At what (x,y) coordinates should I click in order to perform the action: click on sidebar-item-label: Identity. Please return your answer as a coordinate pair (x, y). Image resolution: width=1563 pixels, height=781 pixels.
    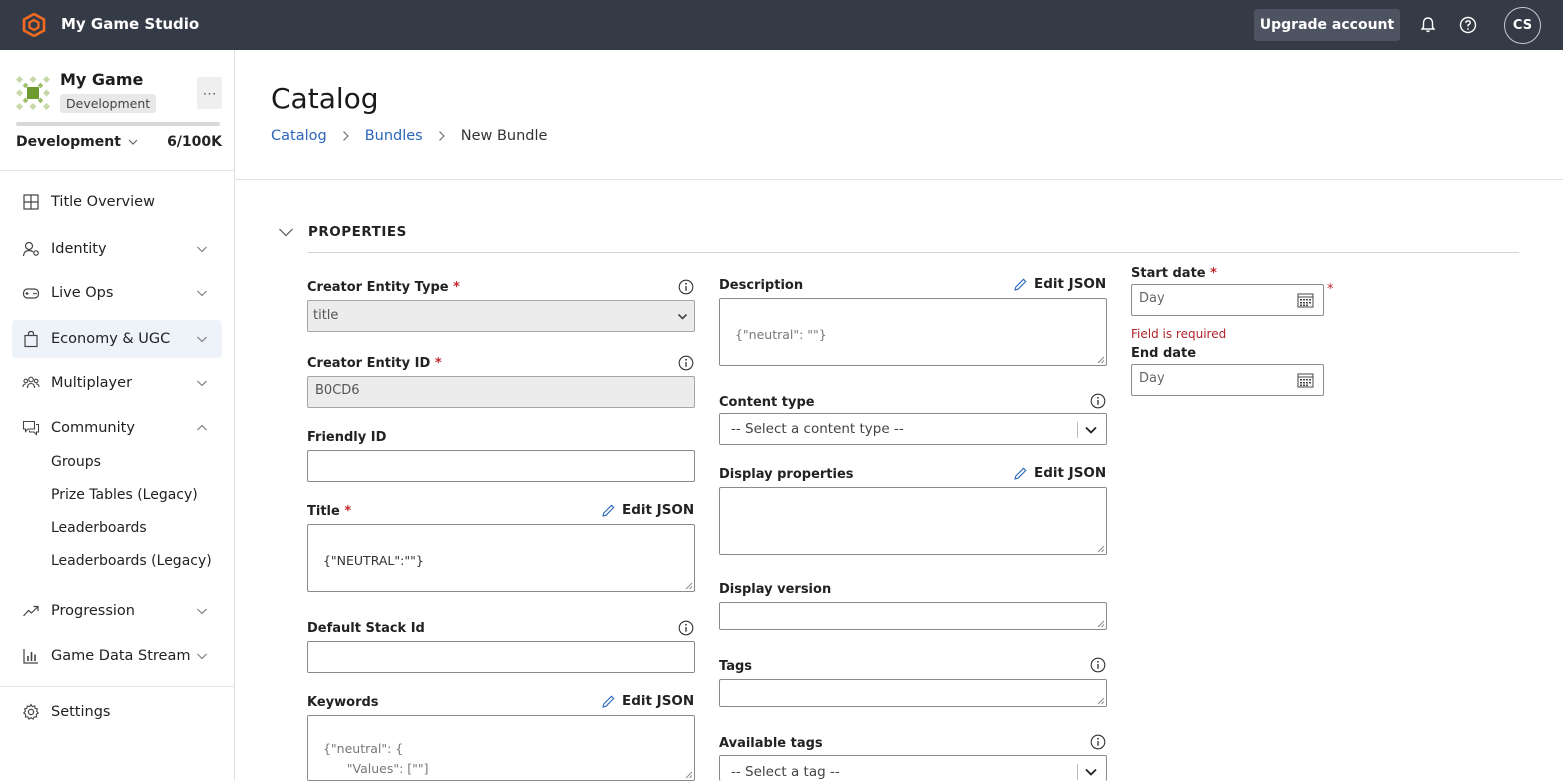
    Looking at the image, I should click on (79, 249).